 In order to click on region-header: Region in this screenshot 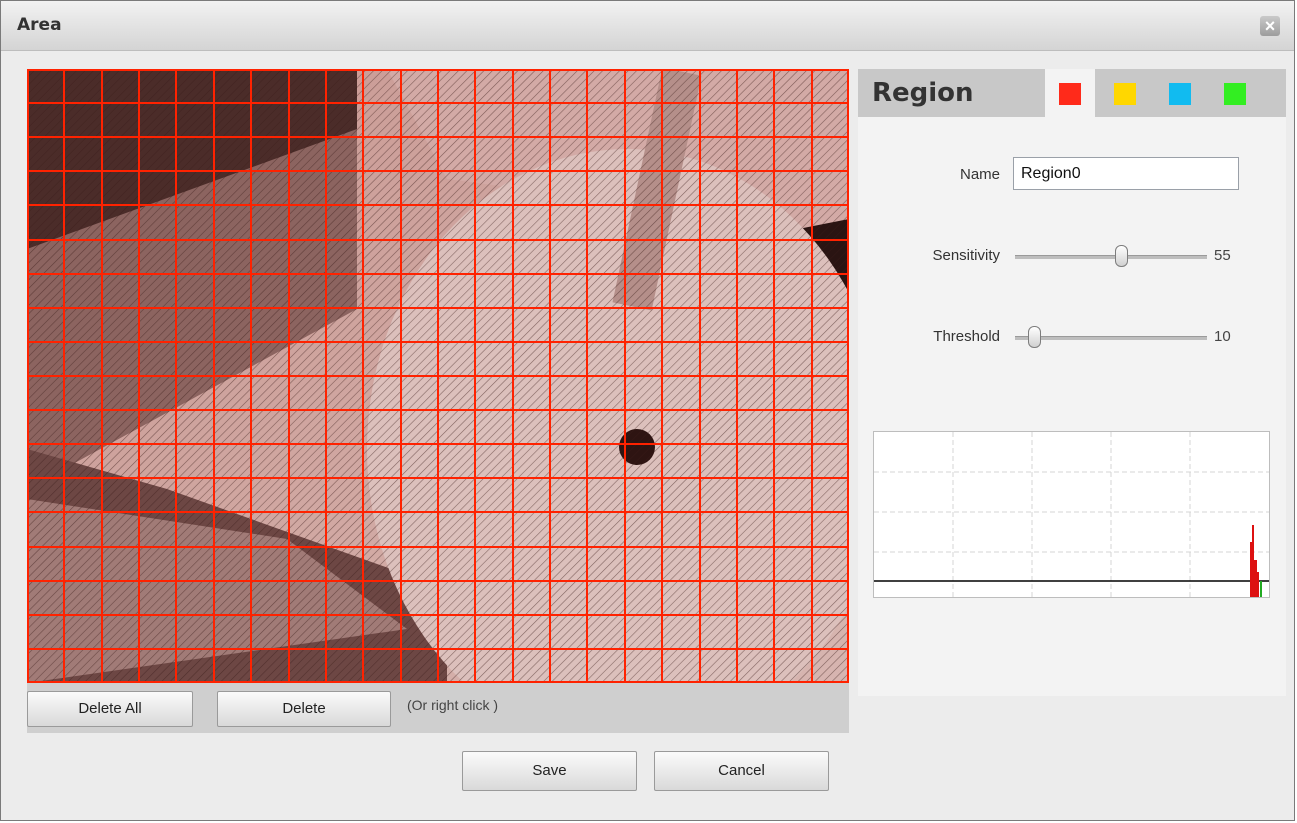, I will do `click(1072, 93)`.